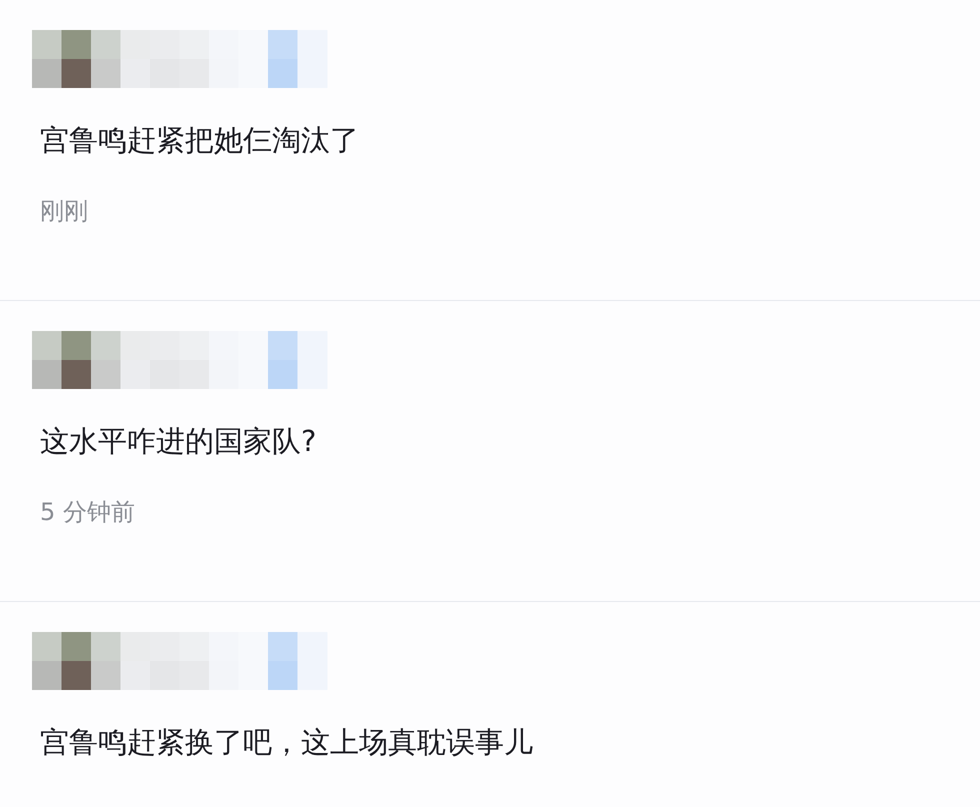 This screenshot has width=980, height=807. Describe the element at coordinates (287, 742) in the screenshot. I see `comment-text: 宫鲁鸣赶紧换了吧，这上场真耽误事儿` at that location.